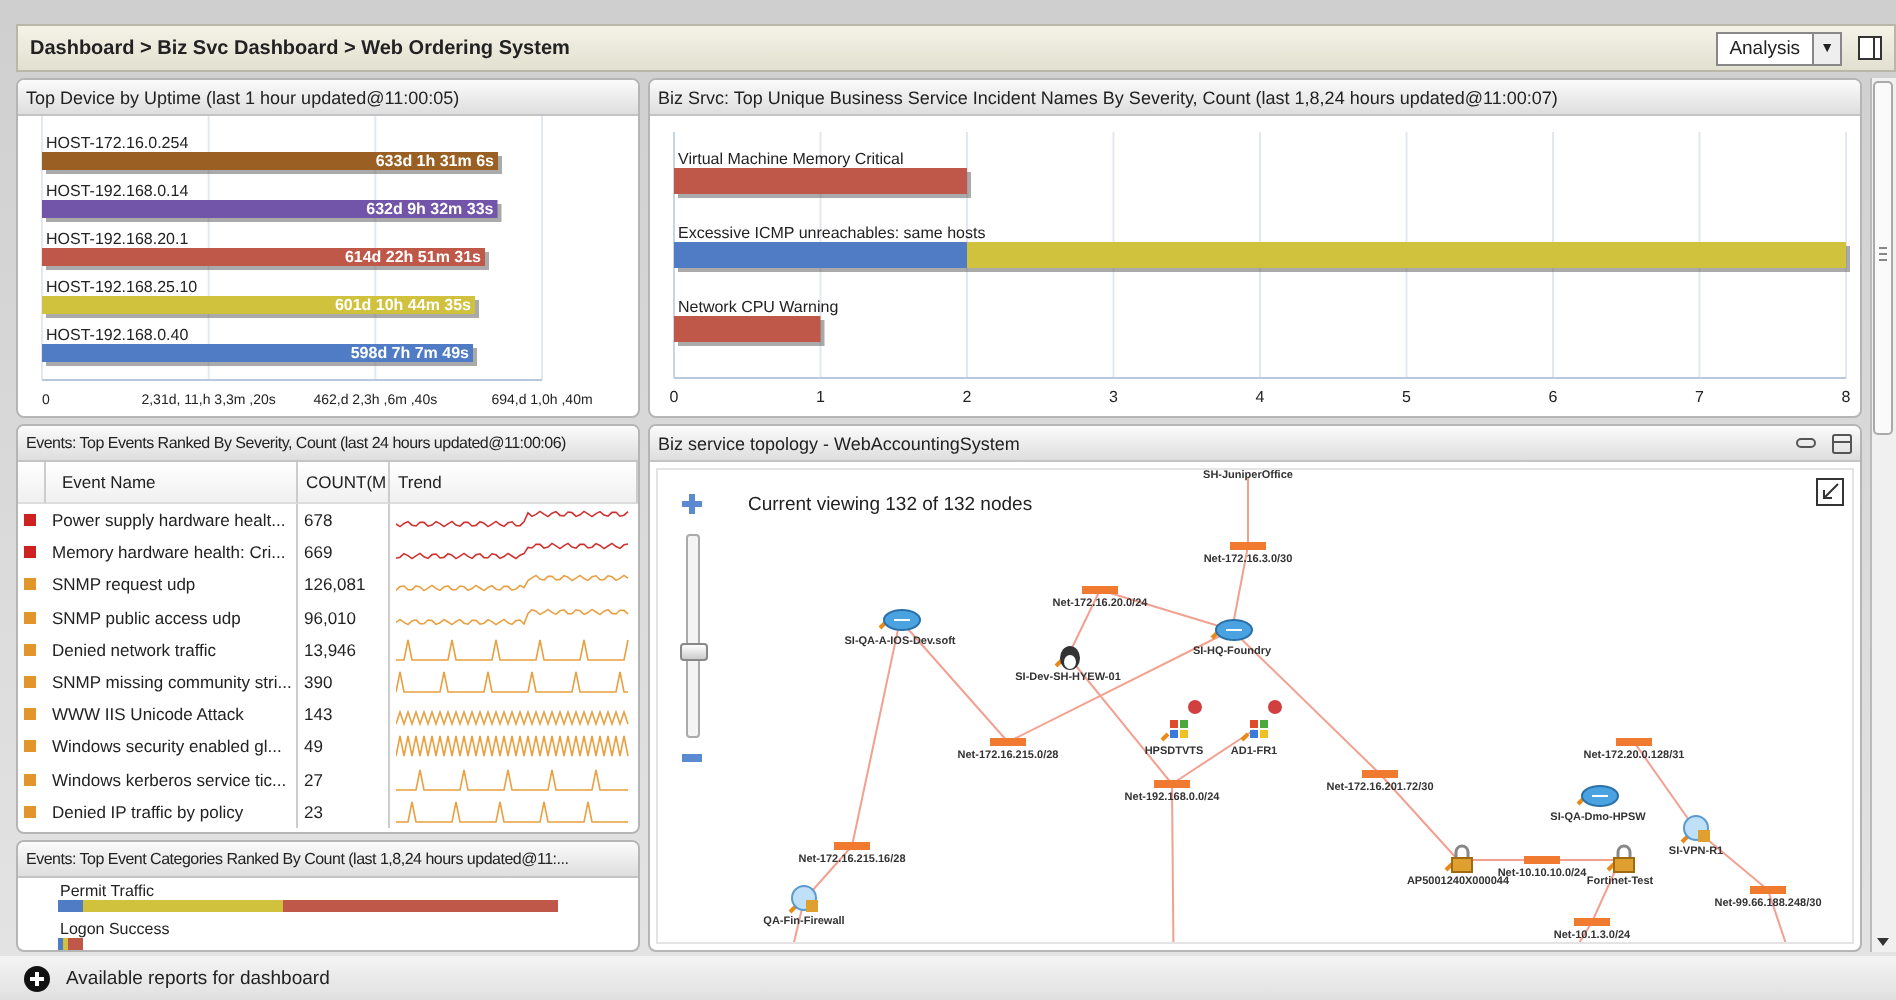  What do you see at coordinates (117, 143) in the screenshot?
I see `bar-label: HOST-172.16.0.254` at bounding box center [117, 143].